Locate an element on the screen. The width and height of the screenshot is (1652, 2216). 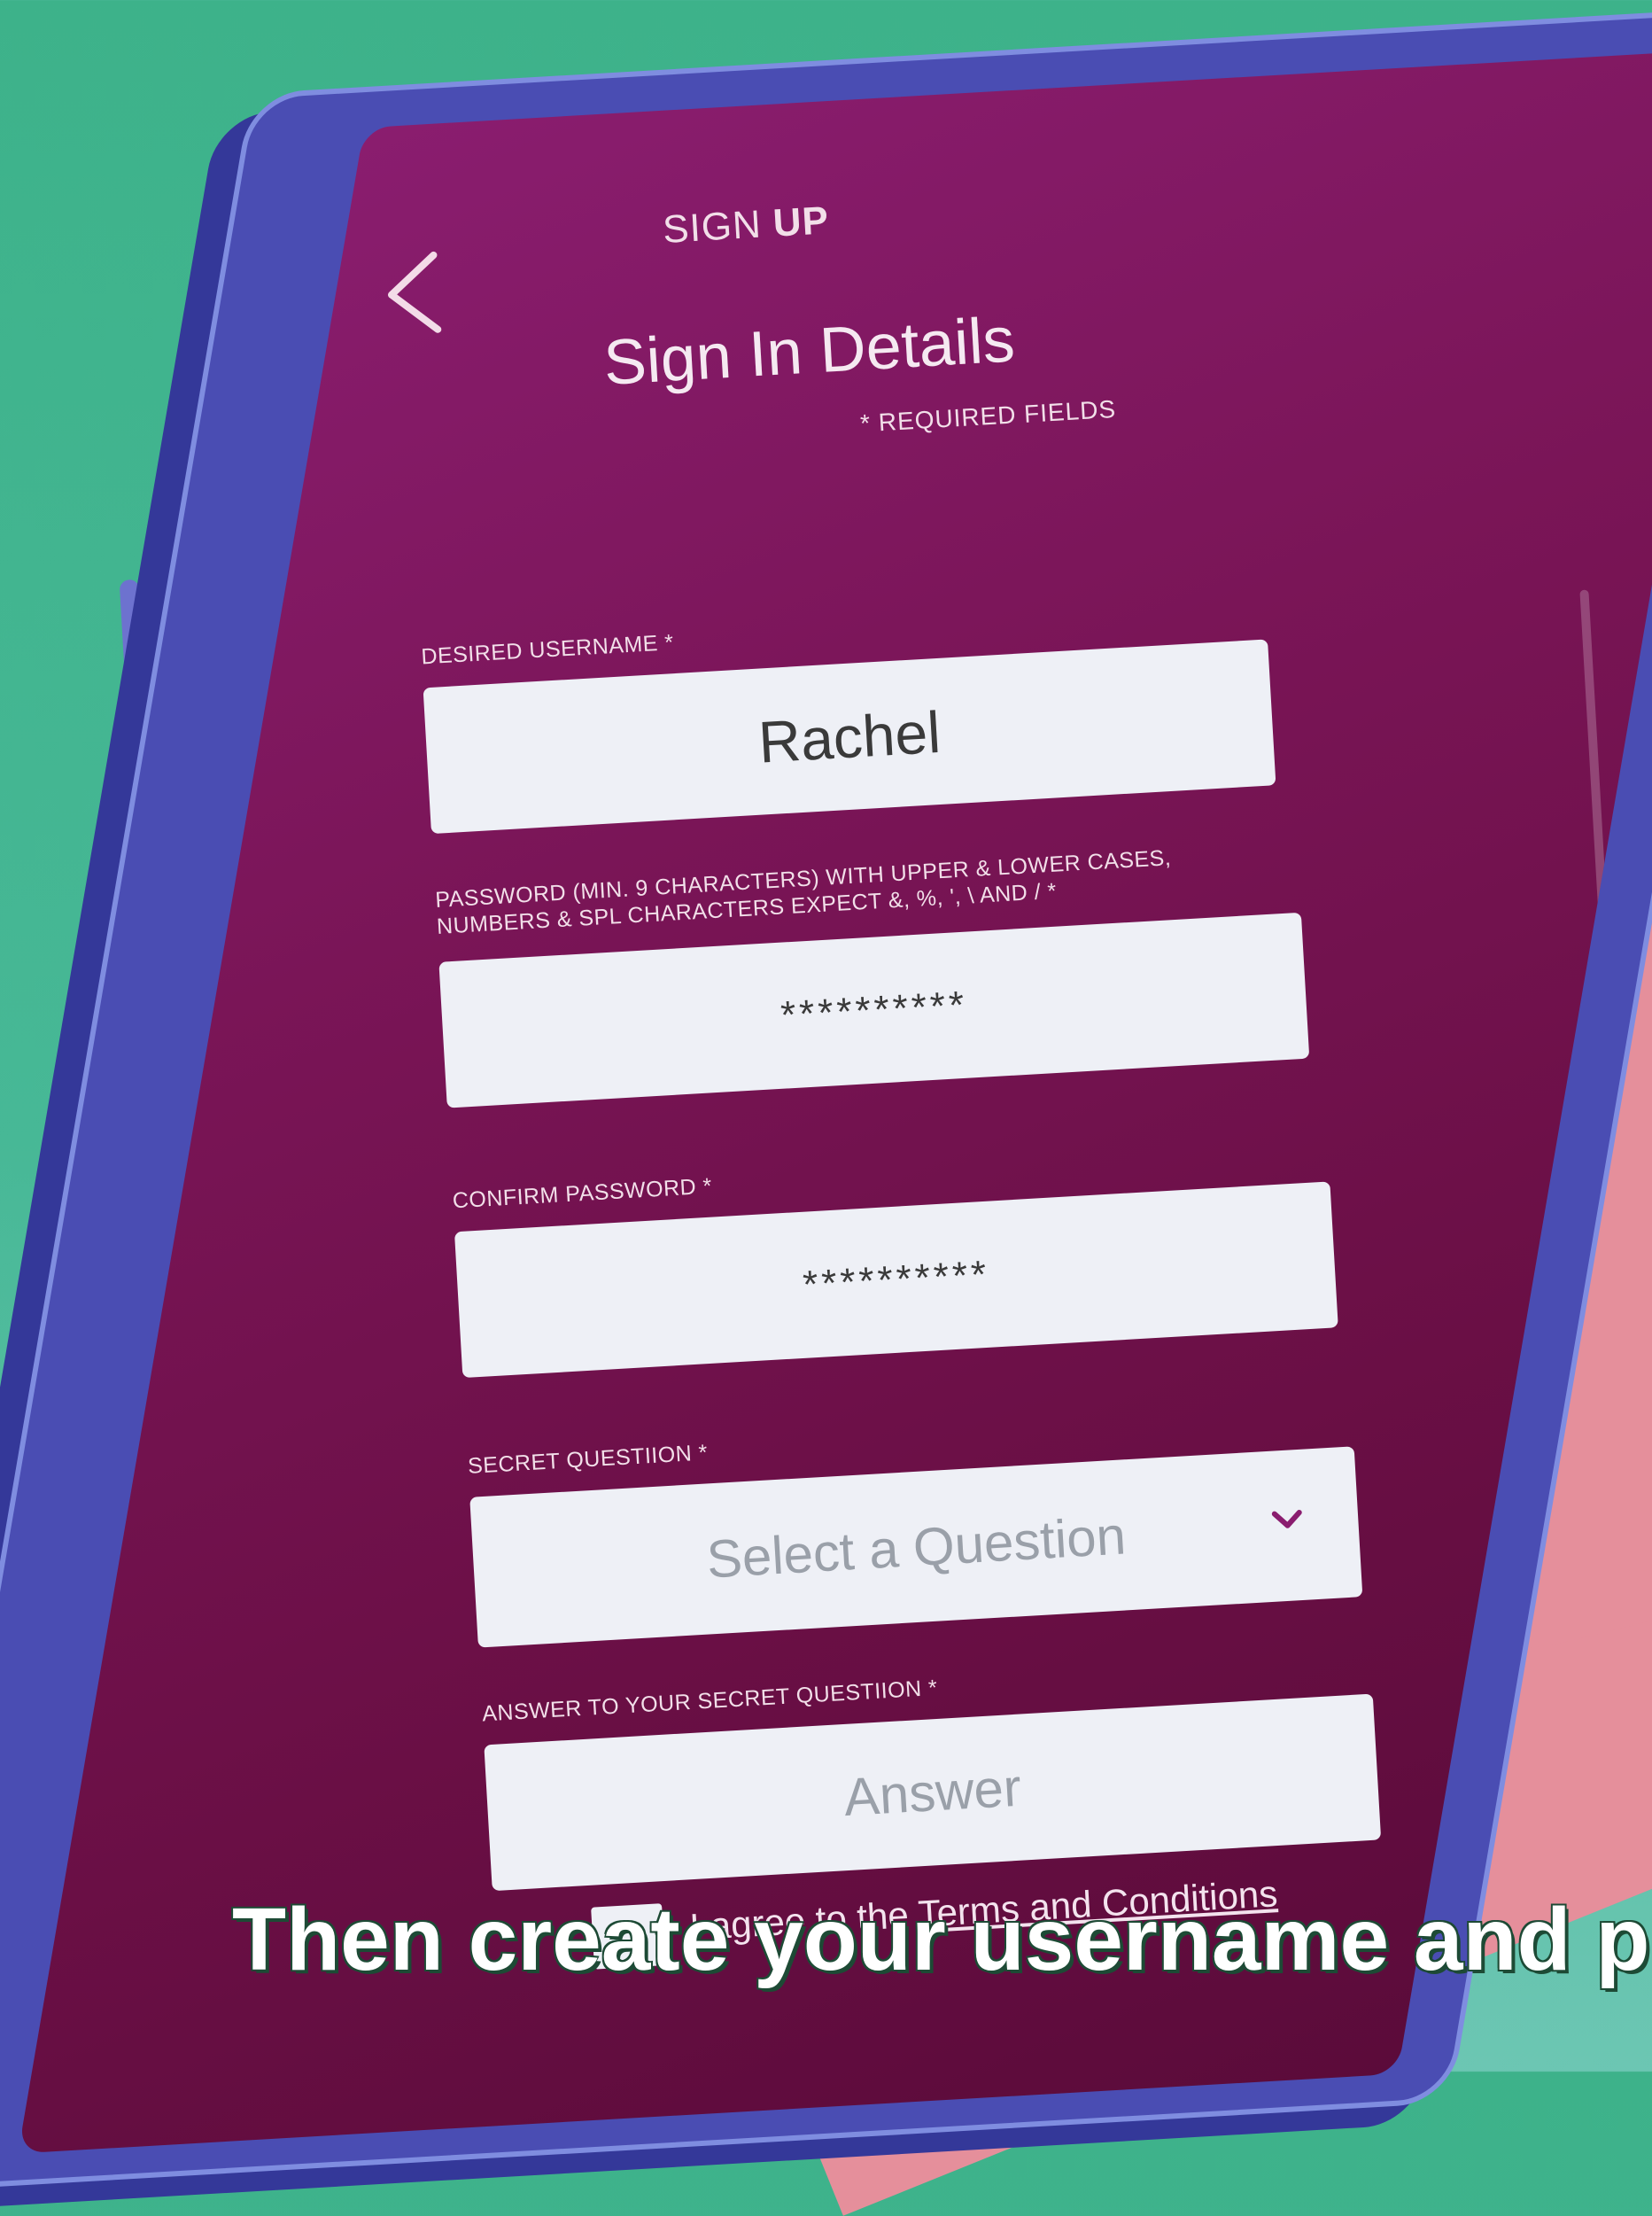
chevron-down-icon is located at coordinates (1286, 1519).